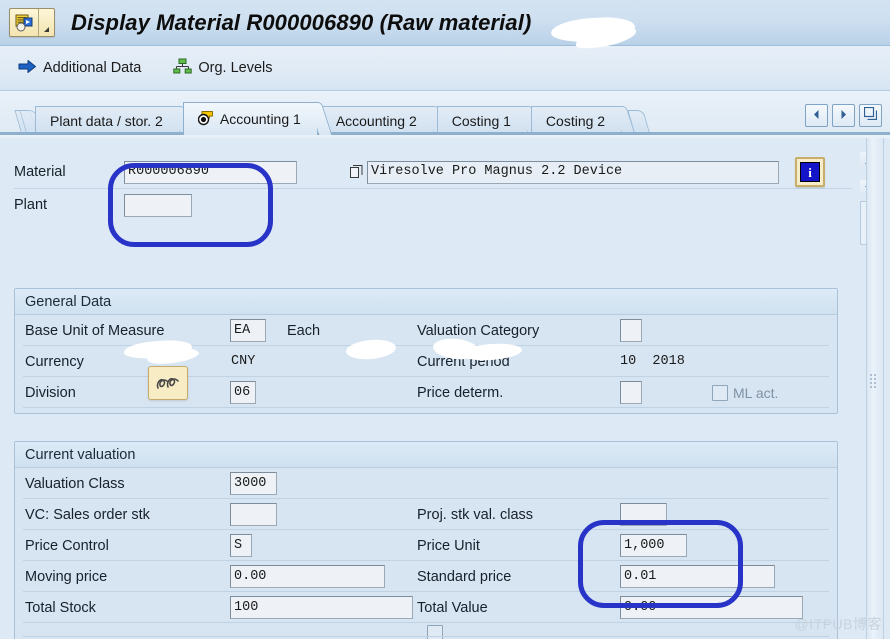 The height and width of the screenshot is (639, 890). I want to click on tab-accounting-1-label: Accounting 1, so click(260, 119).